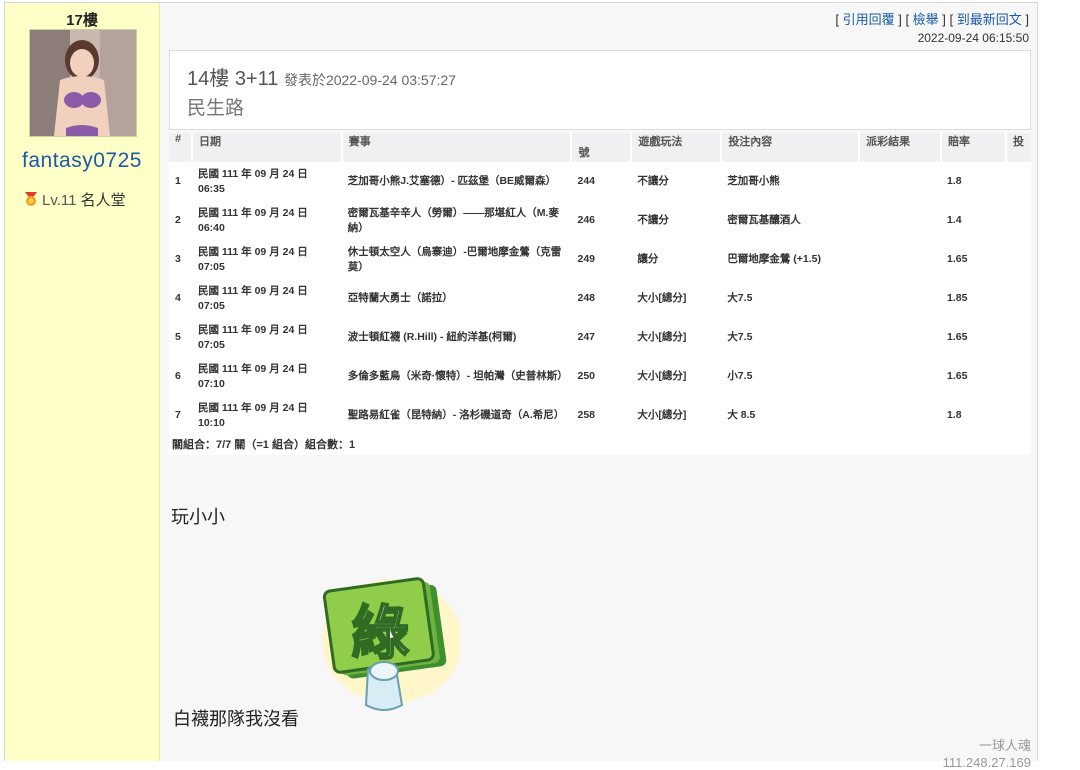 The height and width of the screenshot is (770, 1080). I want to click on report-link: 檢舉, so click(926, 19).